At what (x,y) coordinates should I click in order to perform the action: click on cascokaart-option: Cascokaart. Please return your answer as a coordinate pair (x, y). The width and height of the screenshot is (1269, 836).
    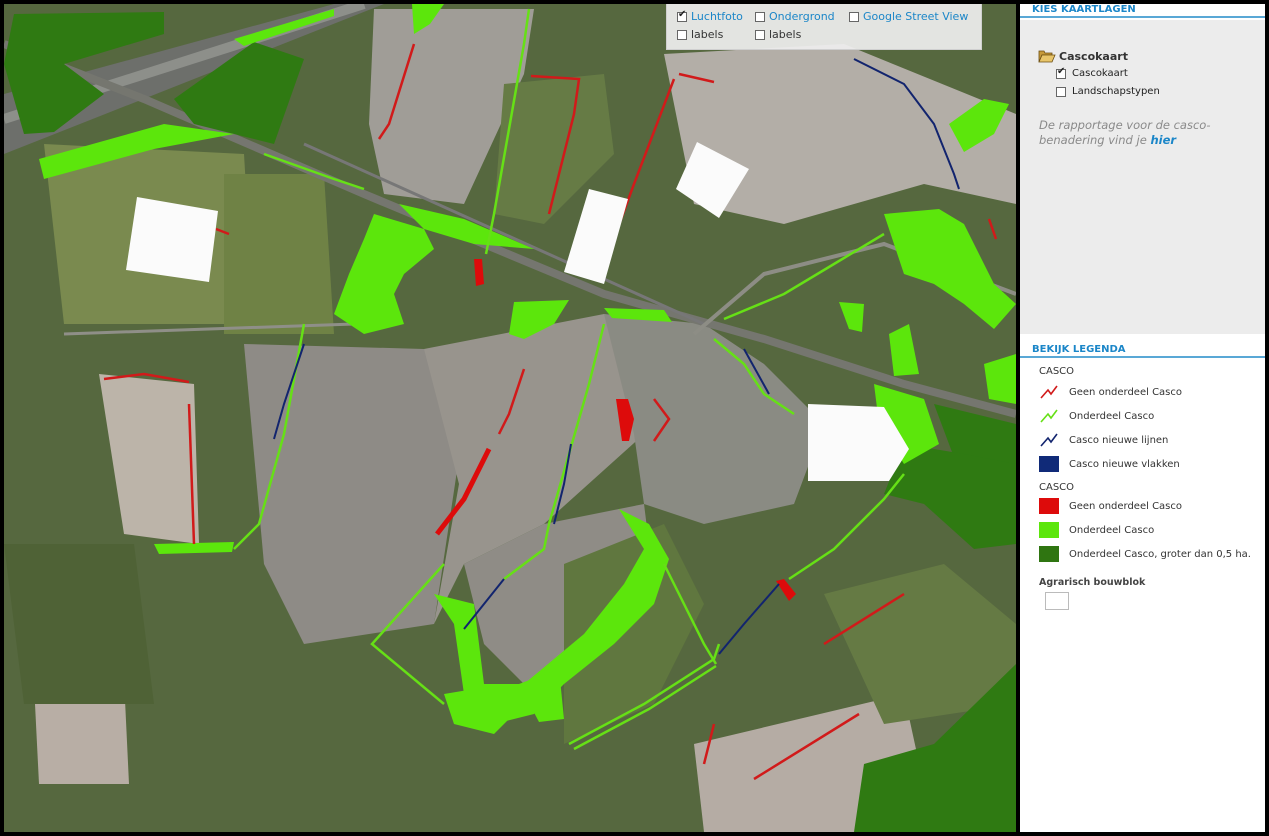
    Looking at the image, I should click on (1092, 72).